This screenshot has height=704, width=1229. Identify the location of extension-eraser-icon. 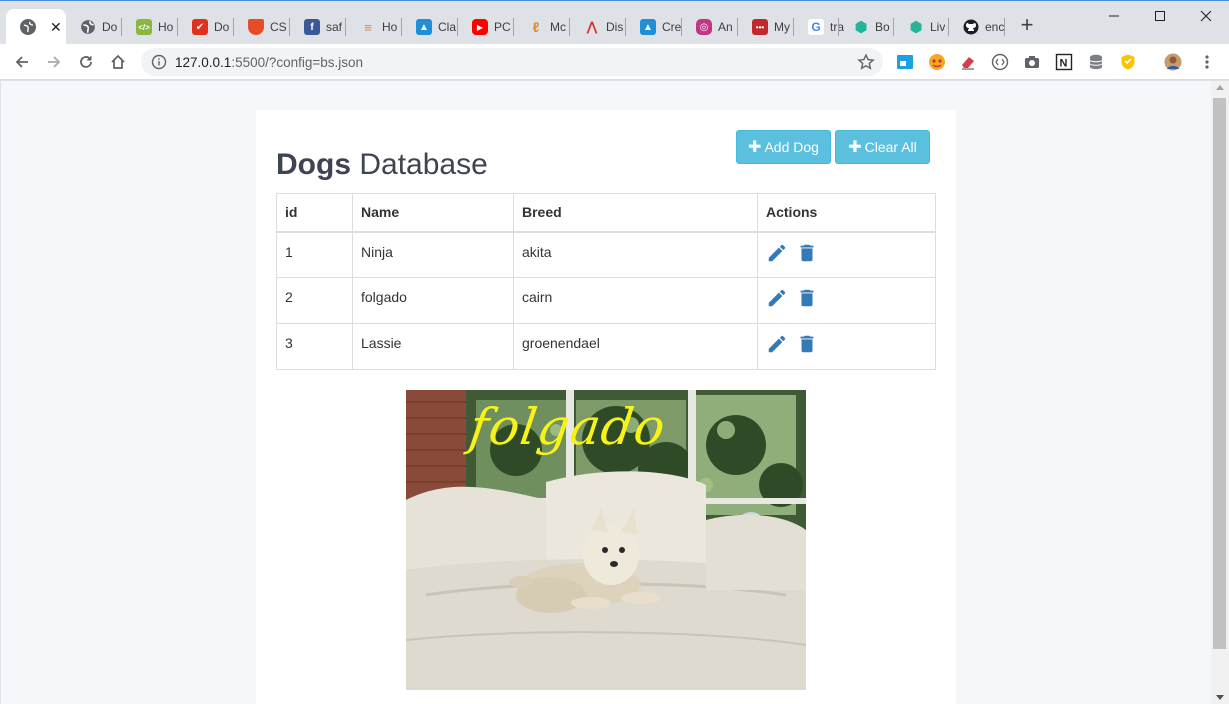
(968, 62).